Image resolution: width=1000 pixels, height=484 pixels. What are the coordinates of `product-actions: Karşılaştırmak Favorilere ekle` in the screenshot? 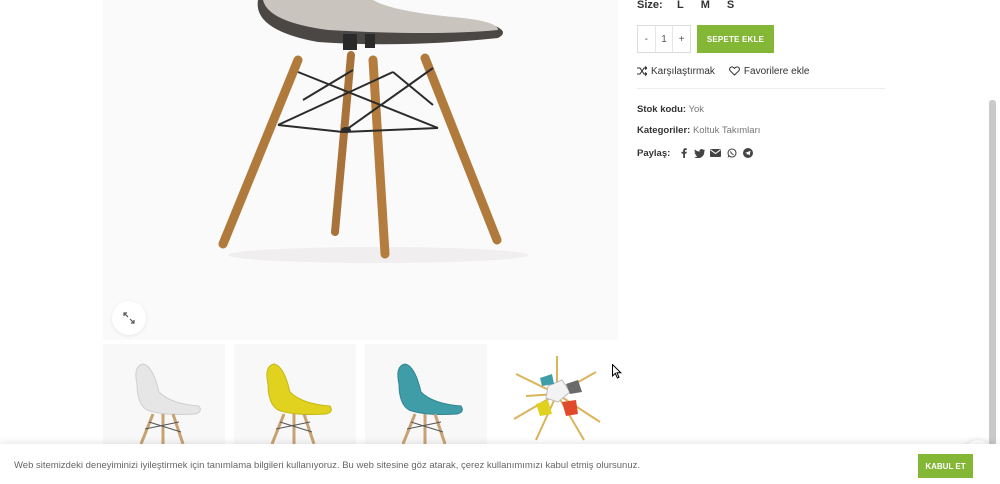 It's located at (730, 71).